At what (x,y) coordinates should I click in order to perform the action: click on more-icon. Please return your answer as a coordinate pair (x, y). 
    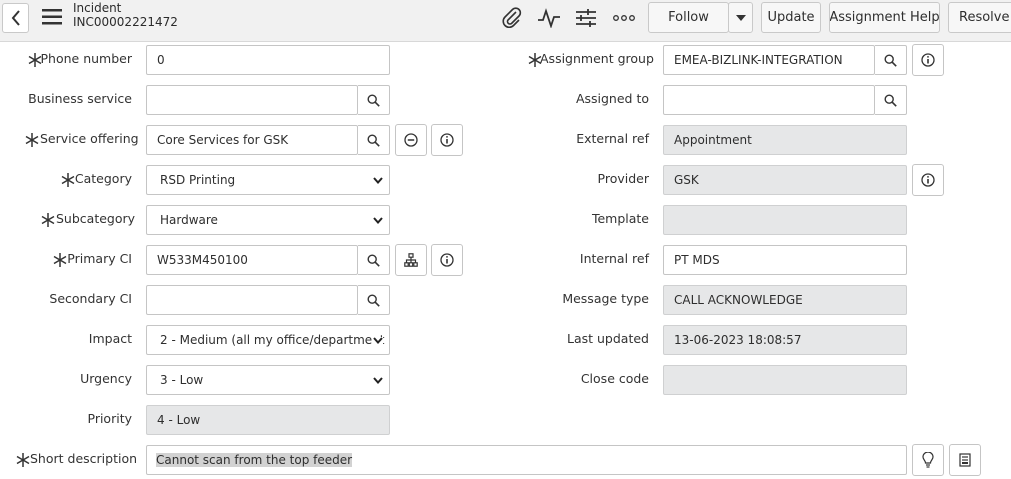
    Looking at the image, I should click on (624, 18).